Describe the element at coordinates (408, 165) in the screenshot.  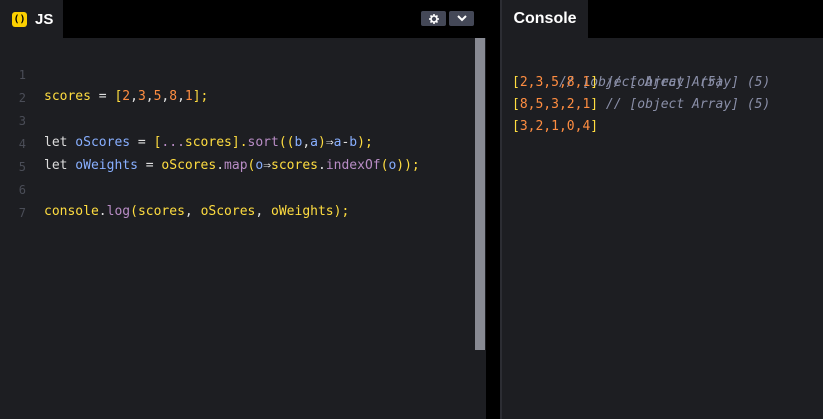
I see `token: ));` at that location.